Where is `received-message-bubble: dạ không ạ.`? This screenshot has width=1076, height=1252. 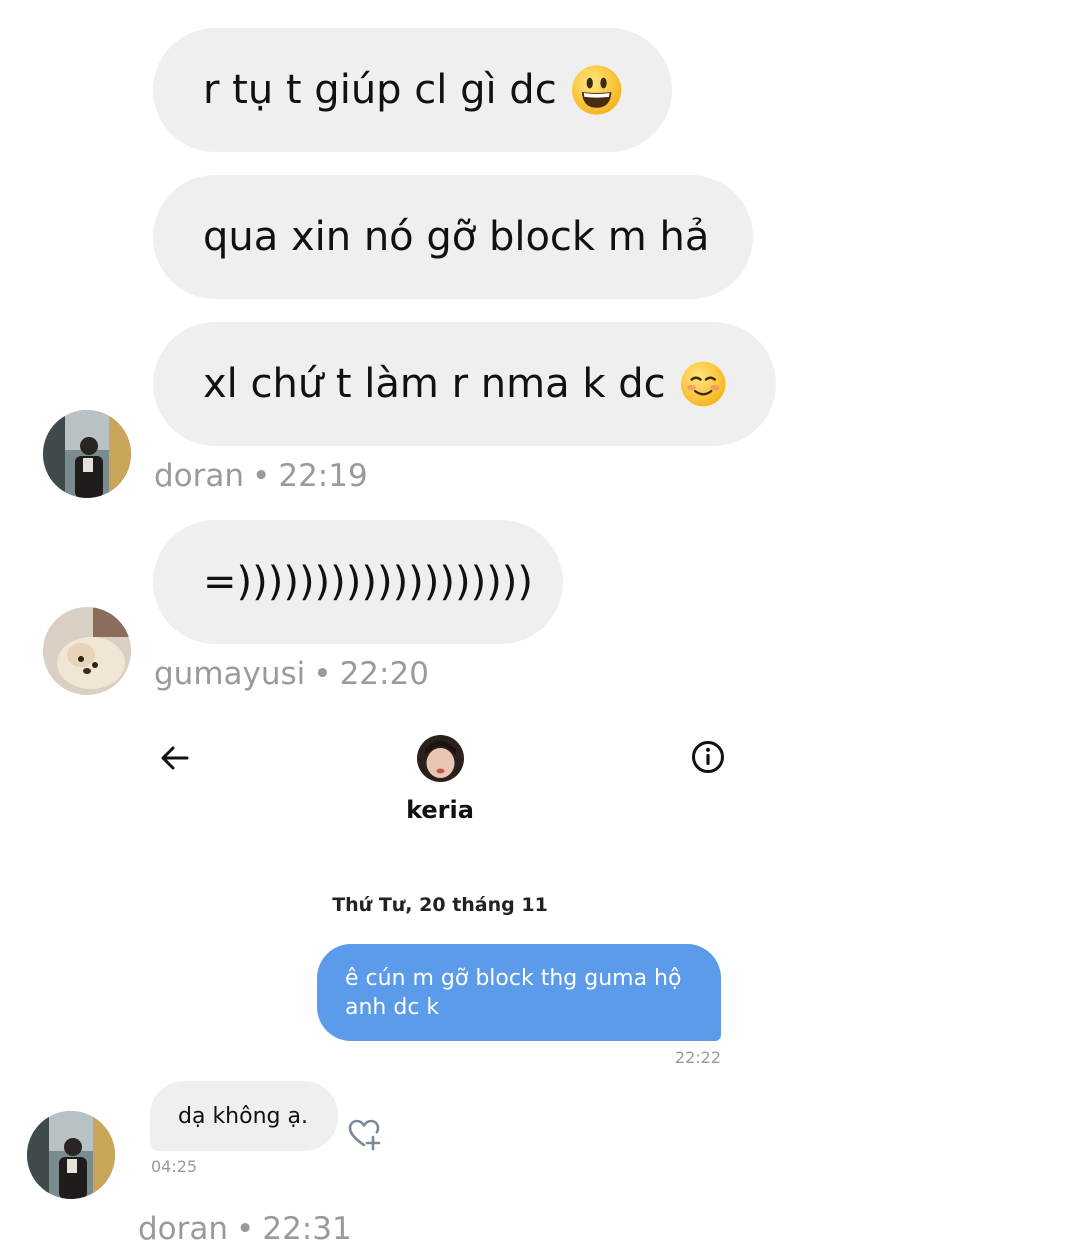 received-message-bubble: dạ không ạ. is located at coordinates (244, 1116).